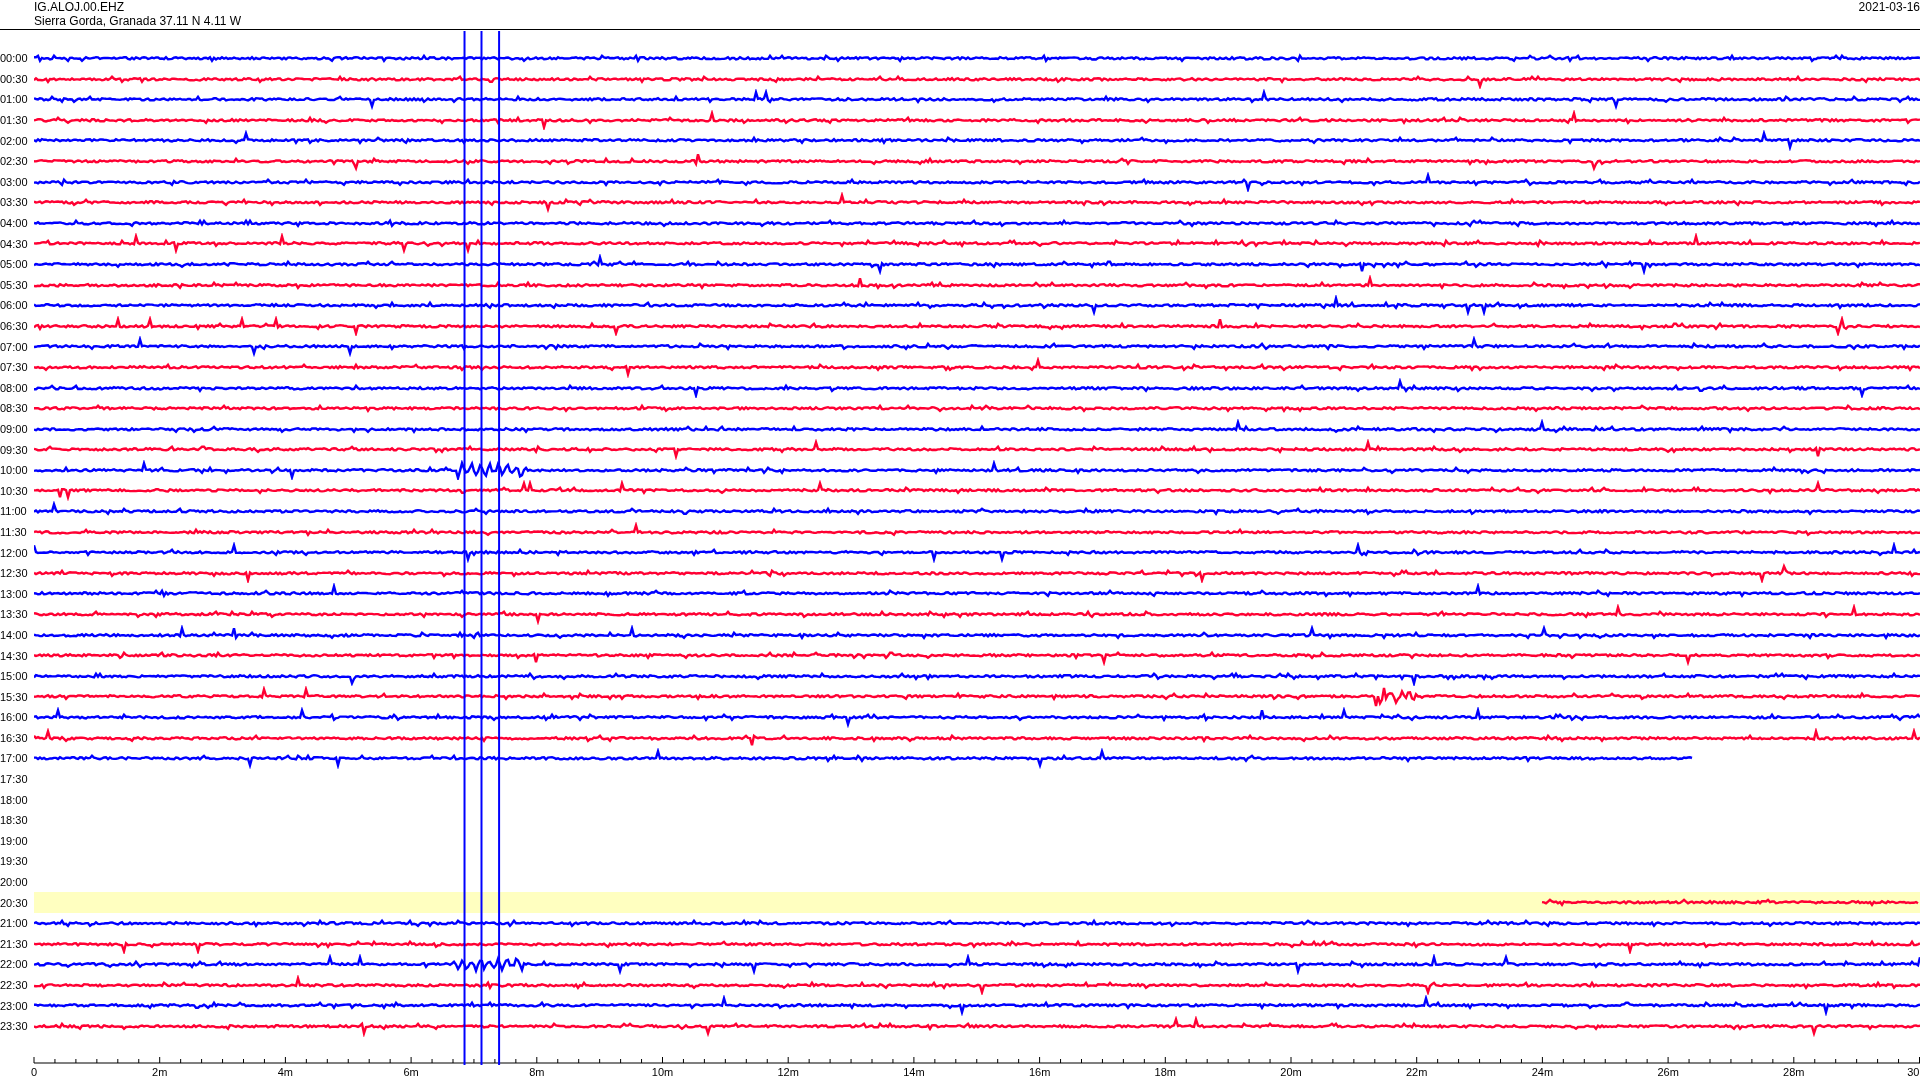 This screenshot has width=1920, height=1080. What do you see at coordinates (14, 305) in the screenshot?
I see `time-label: 06:00` at bounding box center [14, 305].